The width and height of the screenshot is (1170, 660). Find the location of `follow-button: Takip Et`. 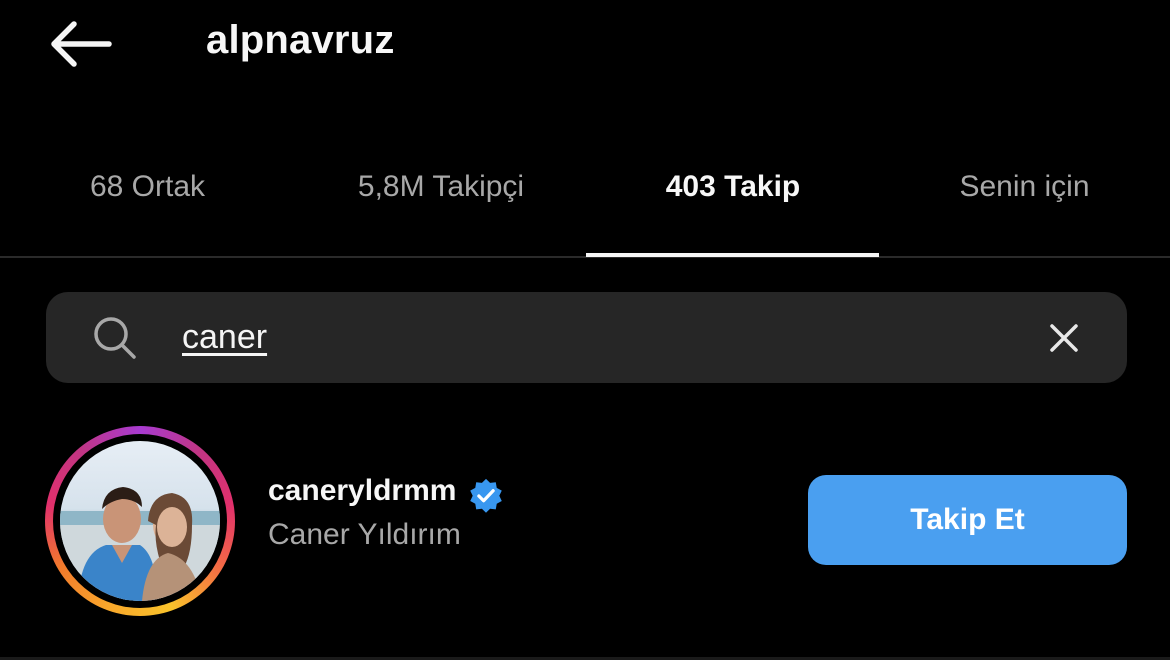

follow-button: Takip Et is located at coordinates (967, 520).